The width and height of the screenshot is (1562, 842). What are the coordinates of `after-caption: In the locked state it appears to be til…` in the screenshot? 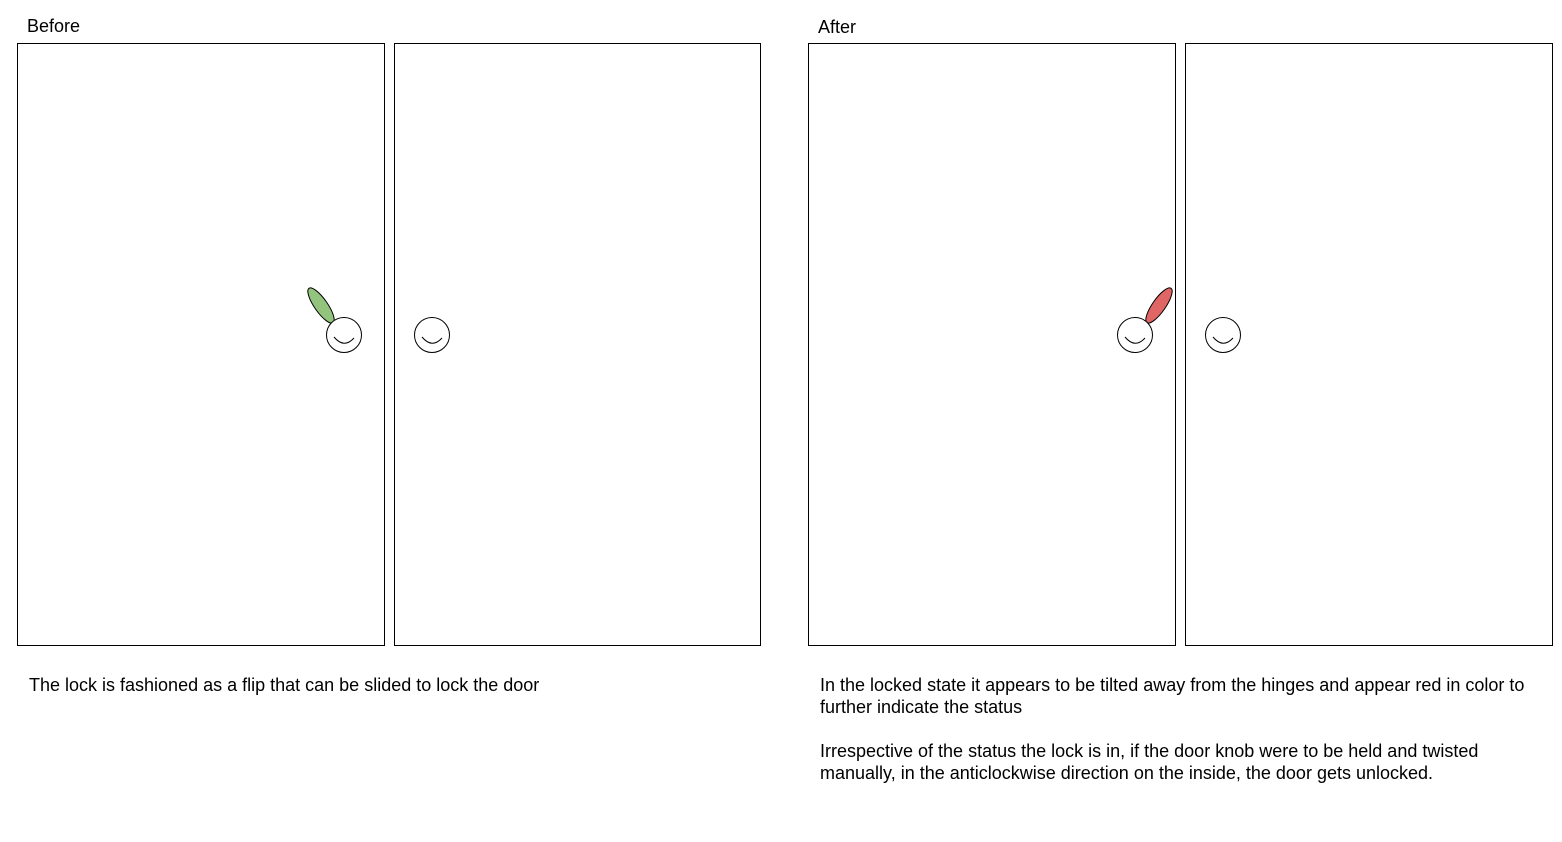 It's located at (1185, 729).